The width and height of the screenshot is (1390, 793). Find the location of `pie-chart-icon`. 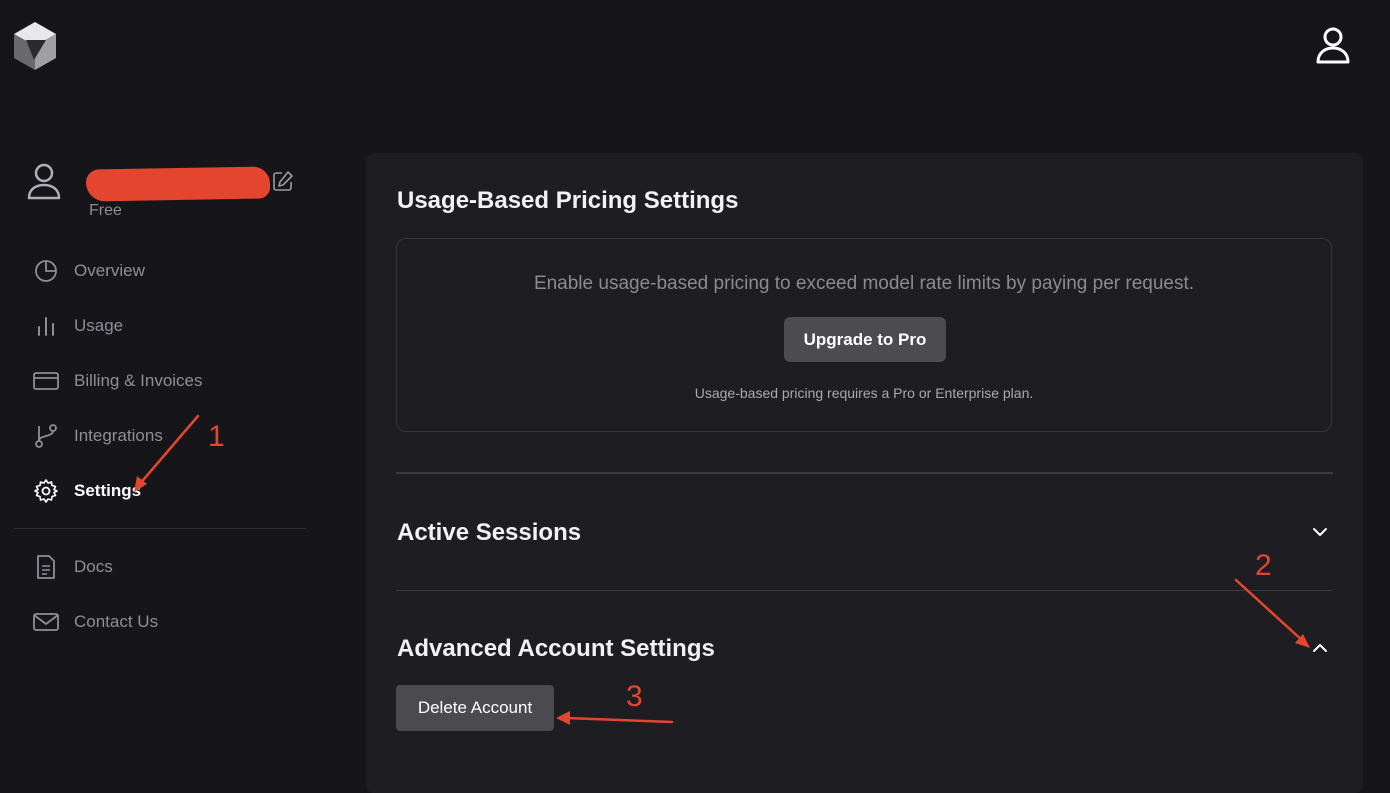

pie-chart-icon is located at coordinates (46, 271).